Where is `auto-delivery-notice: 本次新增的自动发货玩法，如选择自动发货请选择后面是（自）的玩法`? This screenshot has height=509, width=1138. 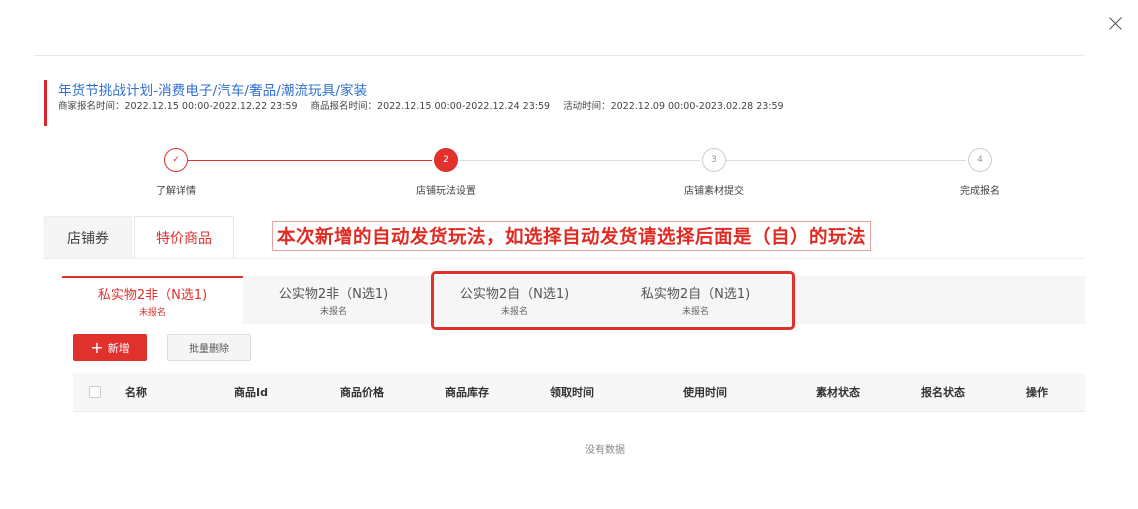 auto-delivery-notice: 本次新增的自动发货玩法，如选择自动发货请选择后面是（自）的玩法 is located at coordinates (572, 236).